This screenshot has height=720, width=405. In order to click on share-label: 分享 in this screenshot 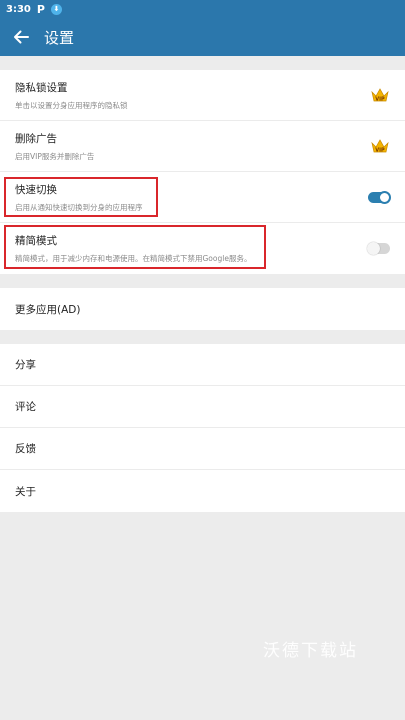, I will do `click(25, 365)`.